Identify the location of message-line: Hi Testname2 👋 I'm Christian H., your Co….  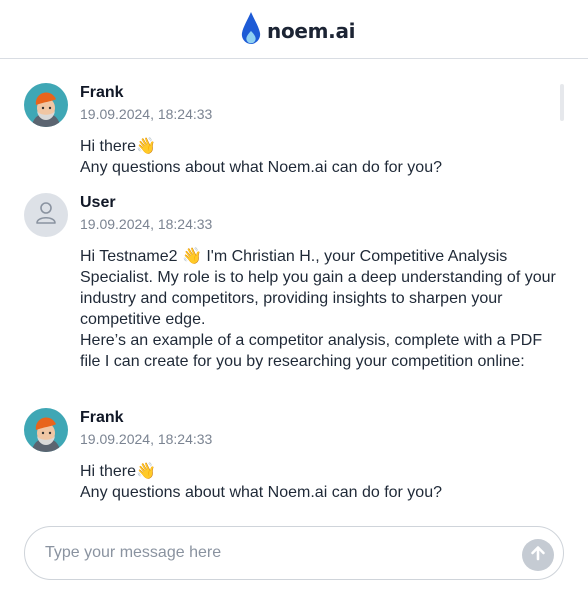
(318, 288).